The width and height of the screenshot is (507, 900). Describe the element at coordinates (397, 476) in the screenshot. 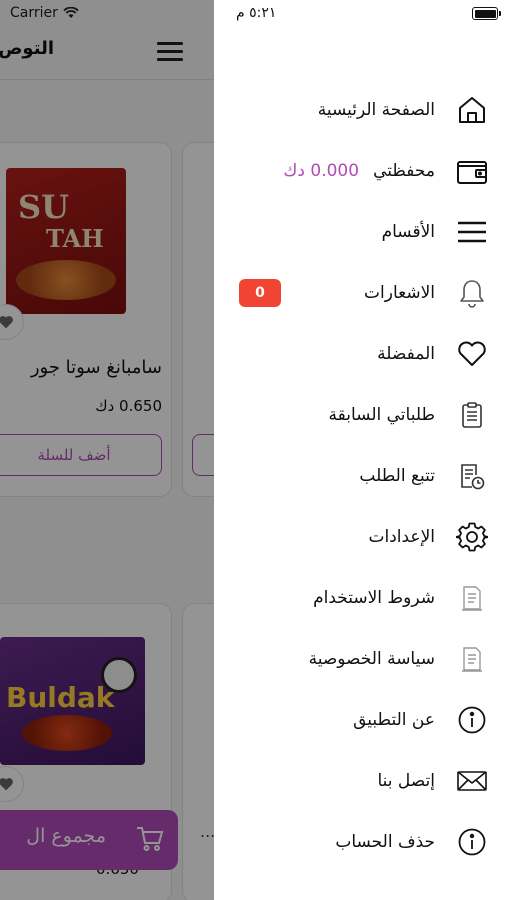

I see `menu-item-label: تتبع الطلب` at that location.